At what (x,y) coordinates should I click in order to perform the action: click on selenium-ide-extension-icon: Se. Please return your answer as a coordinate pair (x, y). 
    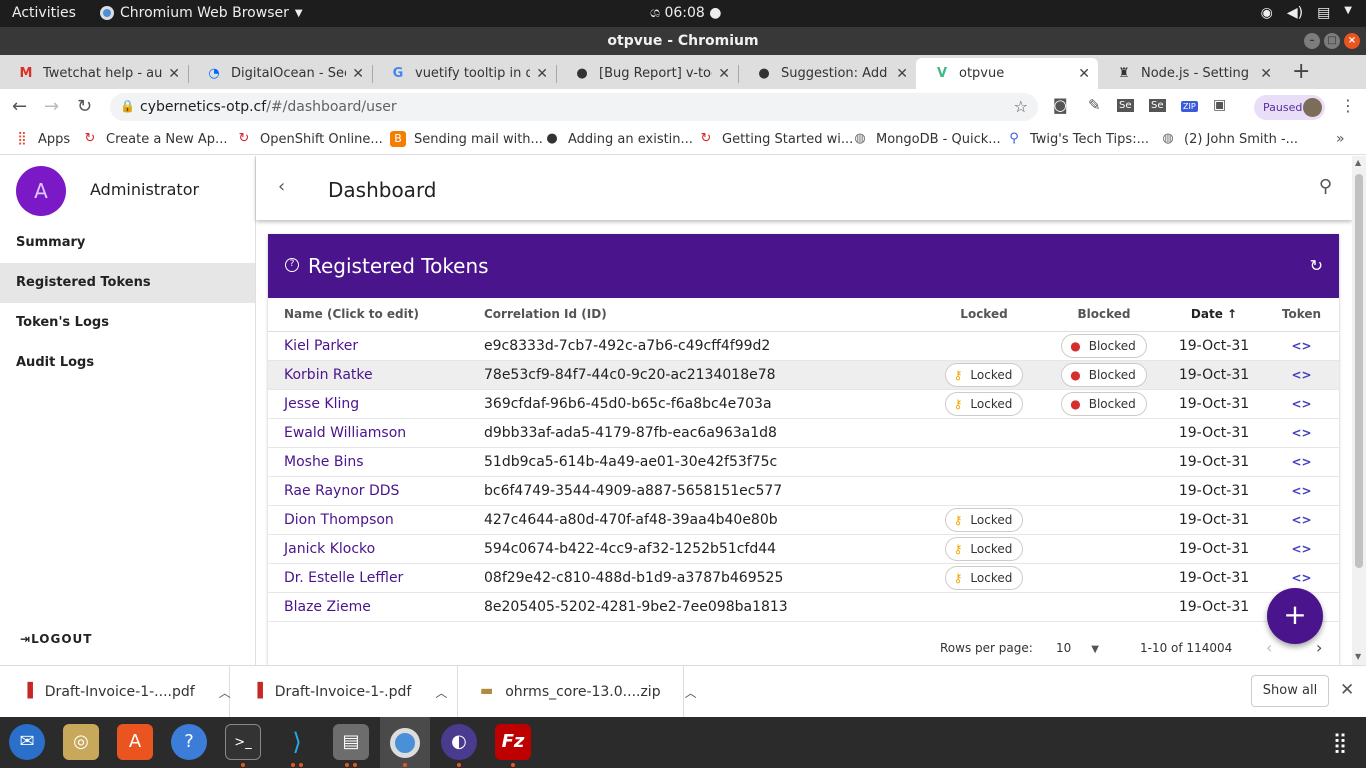
    Looking at the image, I should click on (1157, 105).